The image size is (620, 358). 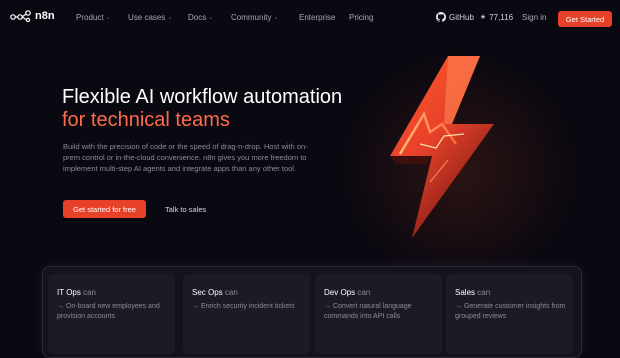 I want to click on nav-item-docs: Docs ⌄, so click(x=200, y=17).